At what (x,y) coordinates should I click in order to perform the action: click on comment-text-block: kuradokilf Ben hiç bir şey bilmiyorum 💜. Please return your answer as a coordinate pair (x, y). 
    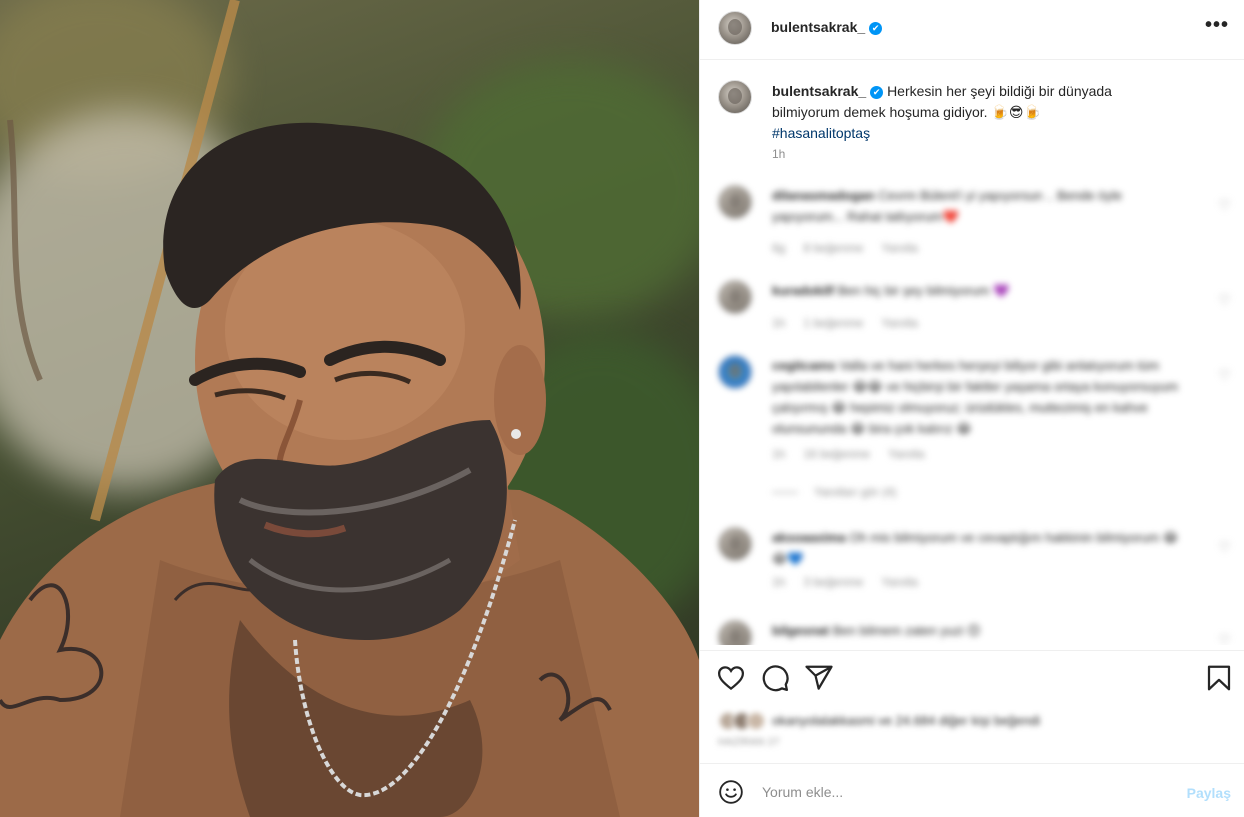
    Looking at the image, I should click on (982, 290).